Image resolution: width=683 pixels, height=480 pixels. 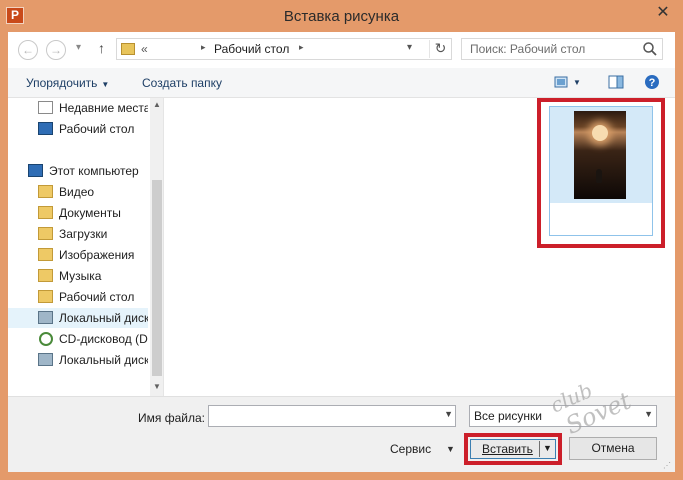 What do you see at coordinates (507, 449) in the screenshot?
I see `insert-label: Вставить` at bounding box center [507, 449].